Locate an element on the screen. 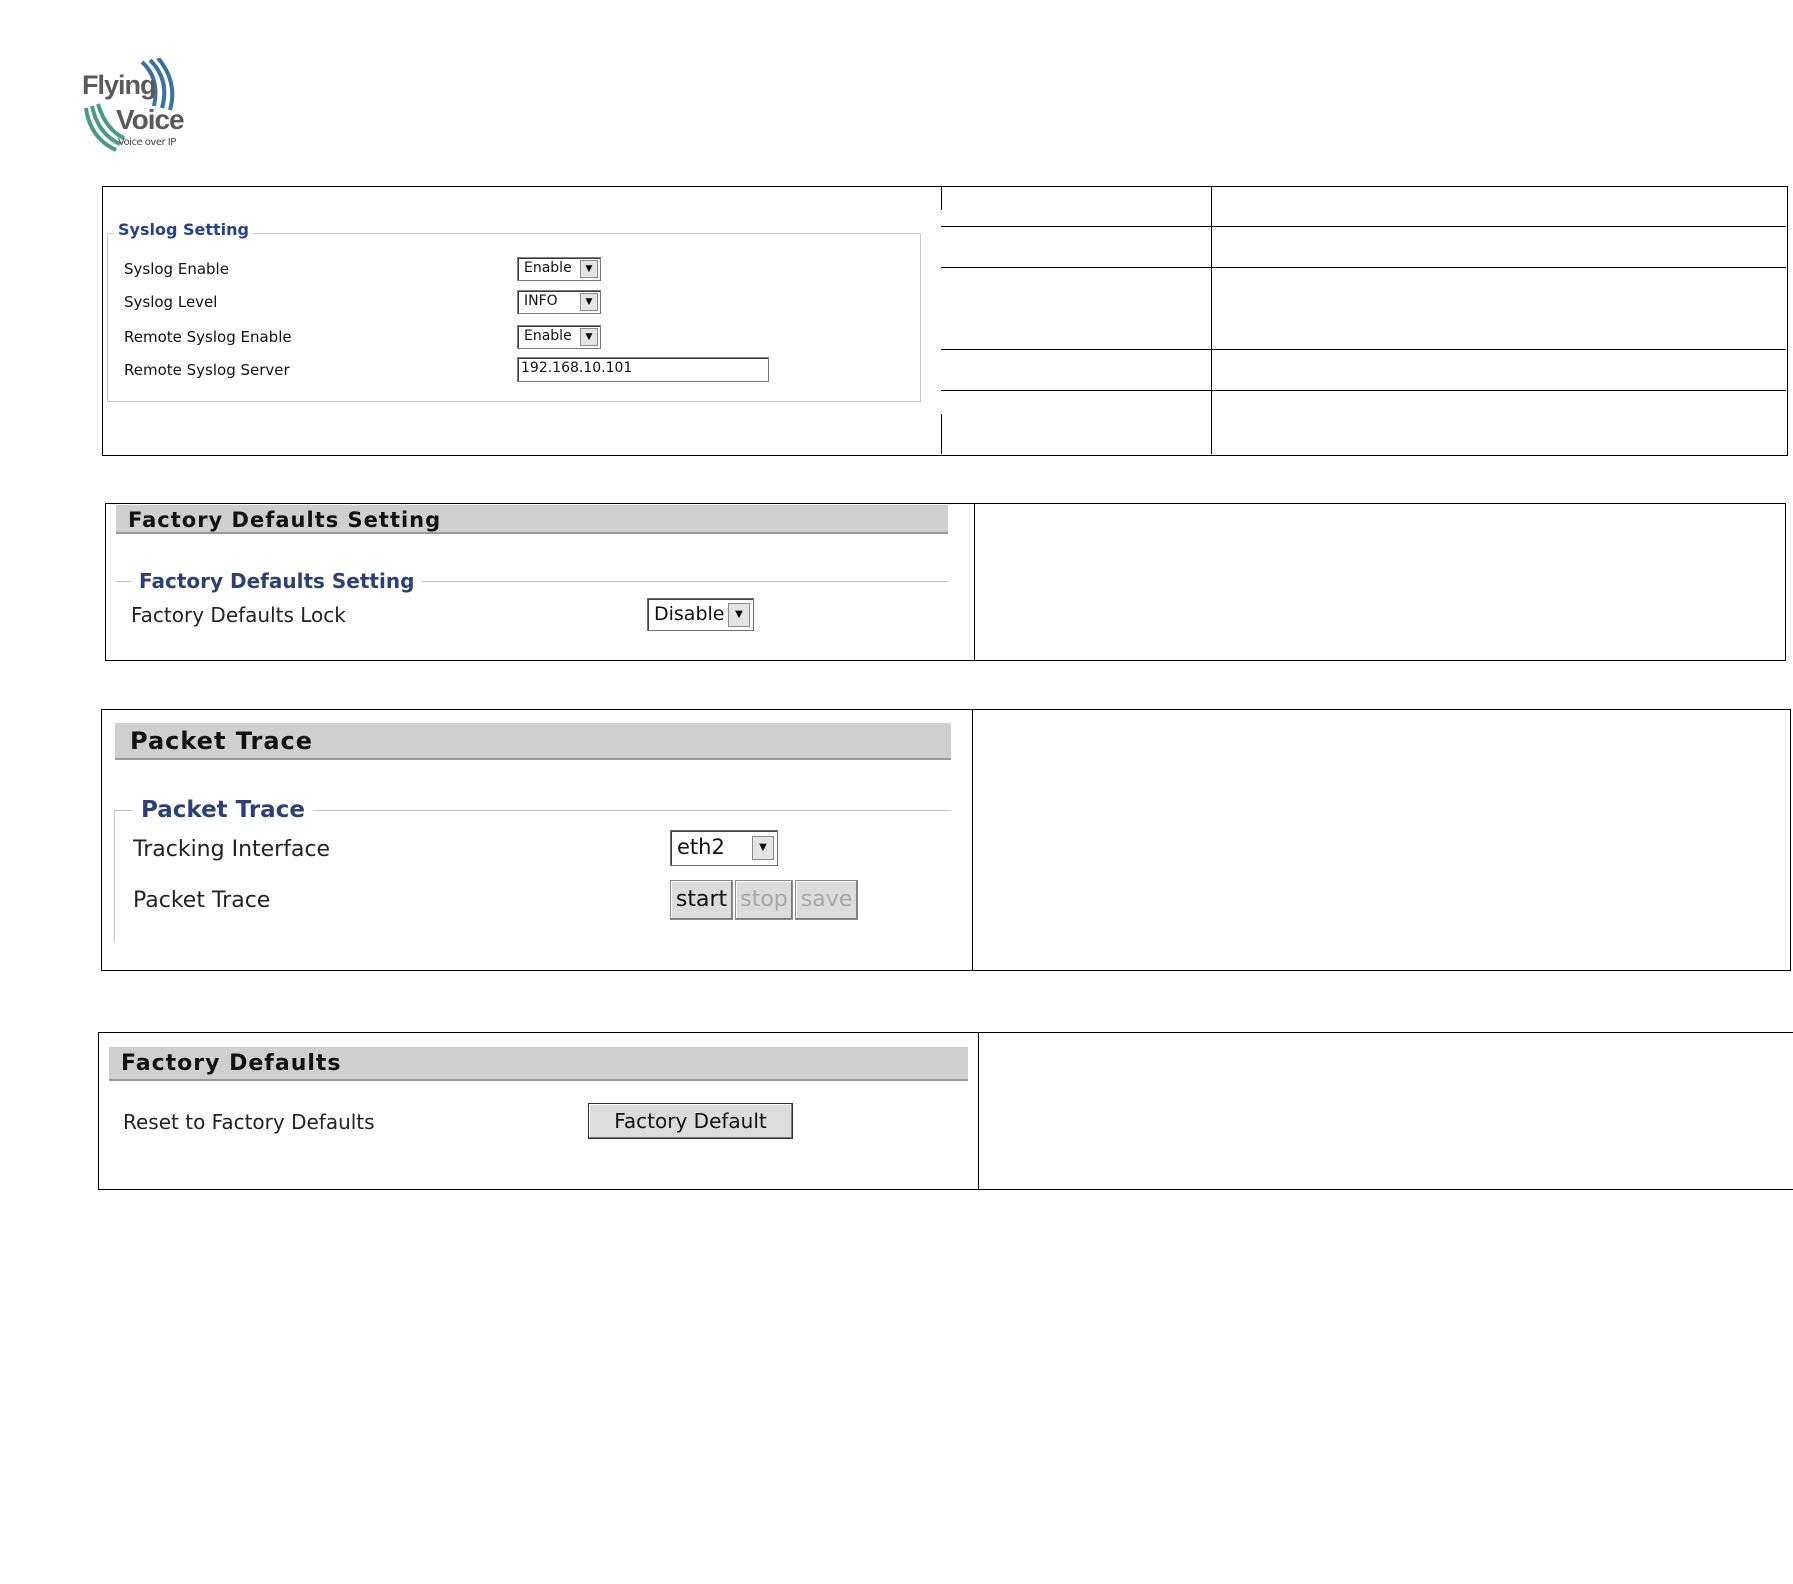  remote-syslog-server-input: 192.168.10.101 is located at coordinates (643, 369).